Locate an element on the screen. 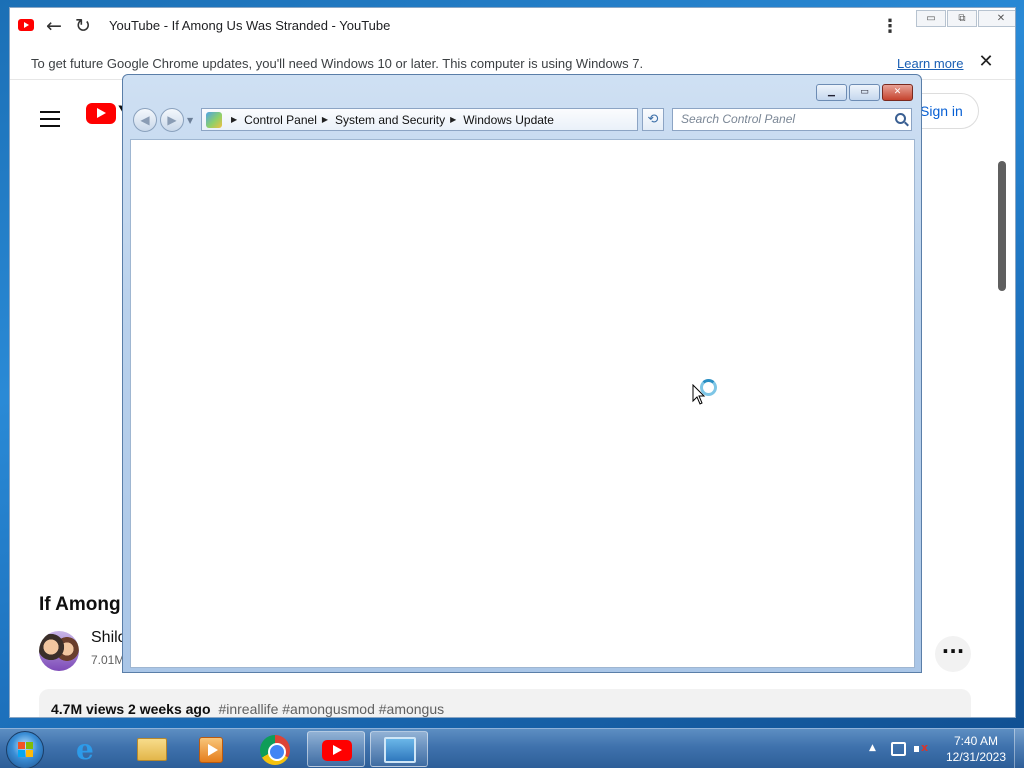  volume-muted-icon is located at coordinates (921, 748).